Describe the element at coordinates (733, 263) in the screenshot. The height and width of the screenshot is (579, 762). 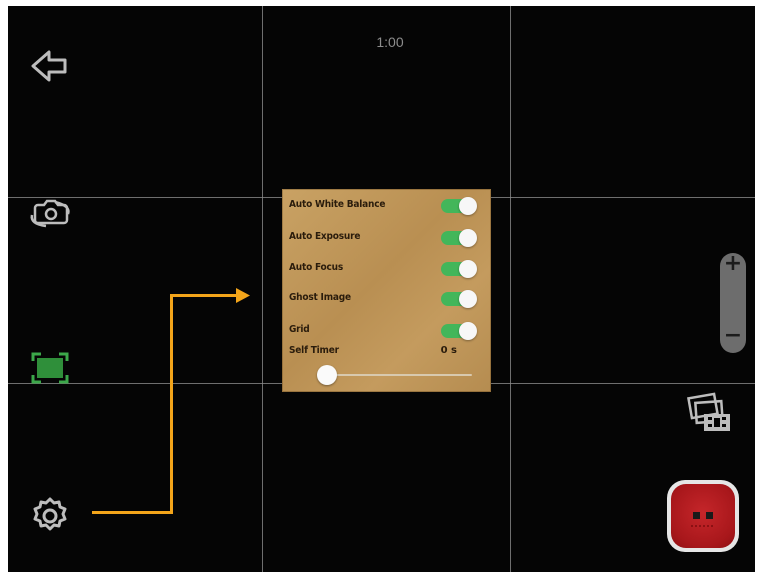
I see `zoom-in-icon: +` at that location.